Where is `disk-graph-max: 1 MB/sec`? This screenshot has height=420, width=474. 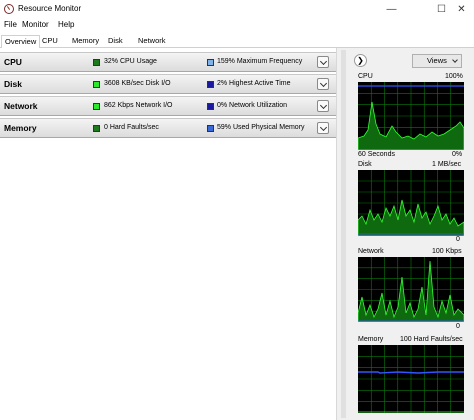 disk-graph-max: 1 MB/sec is located at coordinates (447, 164).